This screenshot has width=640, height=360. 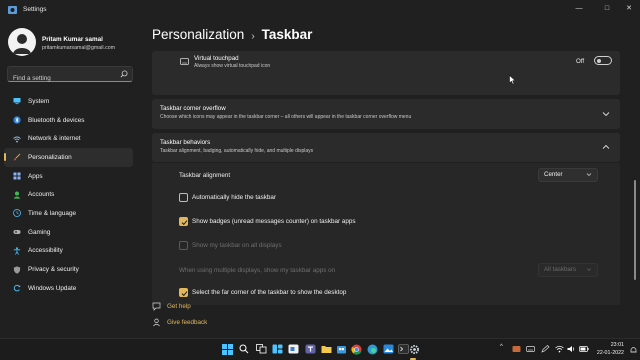 I want to click on task-view-icon, so click(x=260, y=349).